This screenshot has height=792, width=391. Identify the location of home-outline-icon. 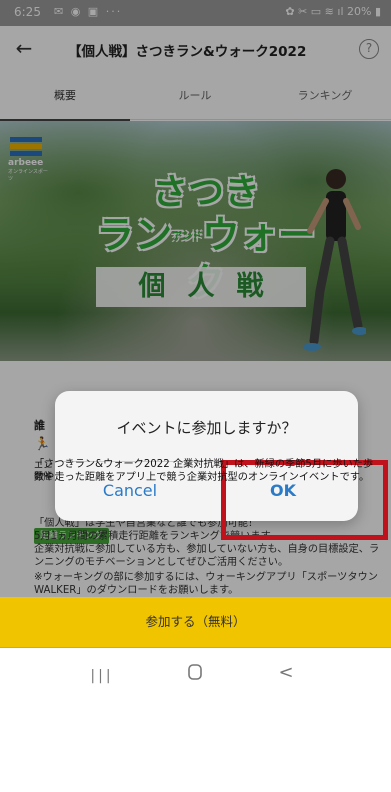
(195, 672).